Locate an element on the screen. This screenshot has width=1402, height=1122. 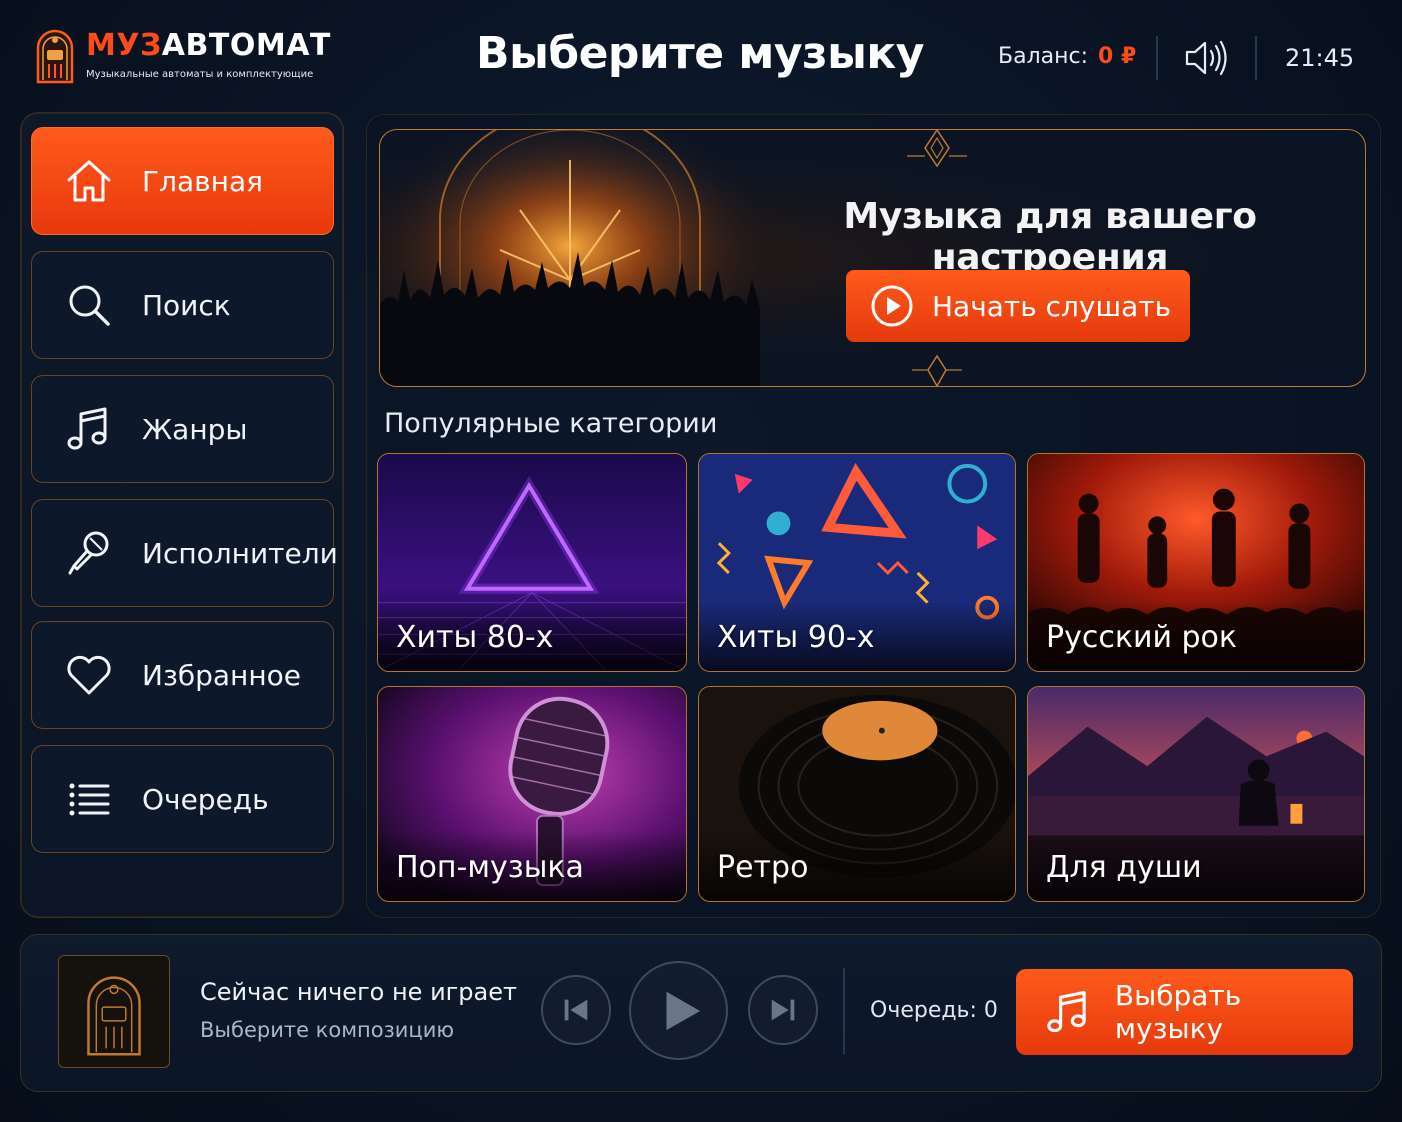
sidebar-item-label: Очередь is located at coordinates (205, 799).